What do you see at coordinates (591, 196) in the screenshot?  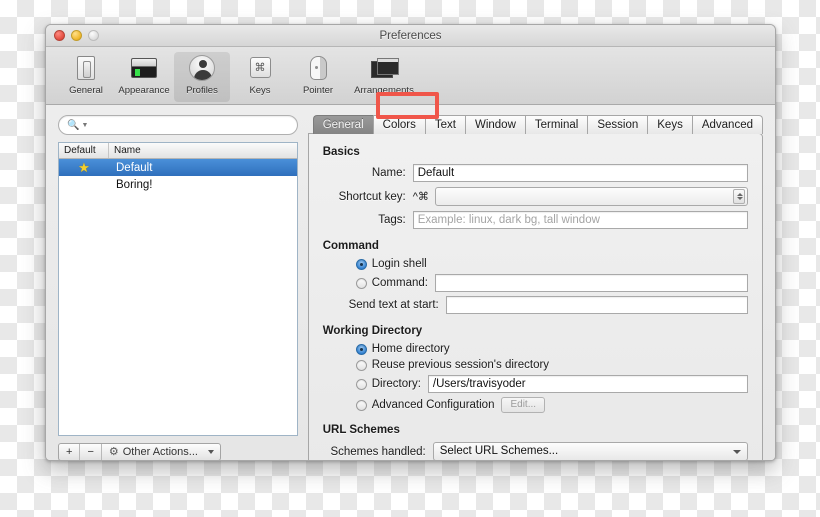 I see `shortcut-key-combo` at bounding box center [591, 196].